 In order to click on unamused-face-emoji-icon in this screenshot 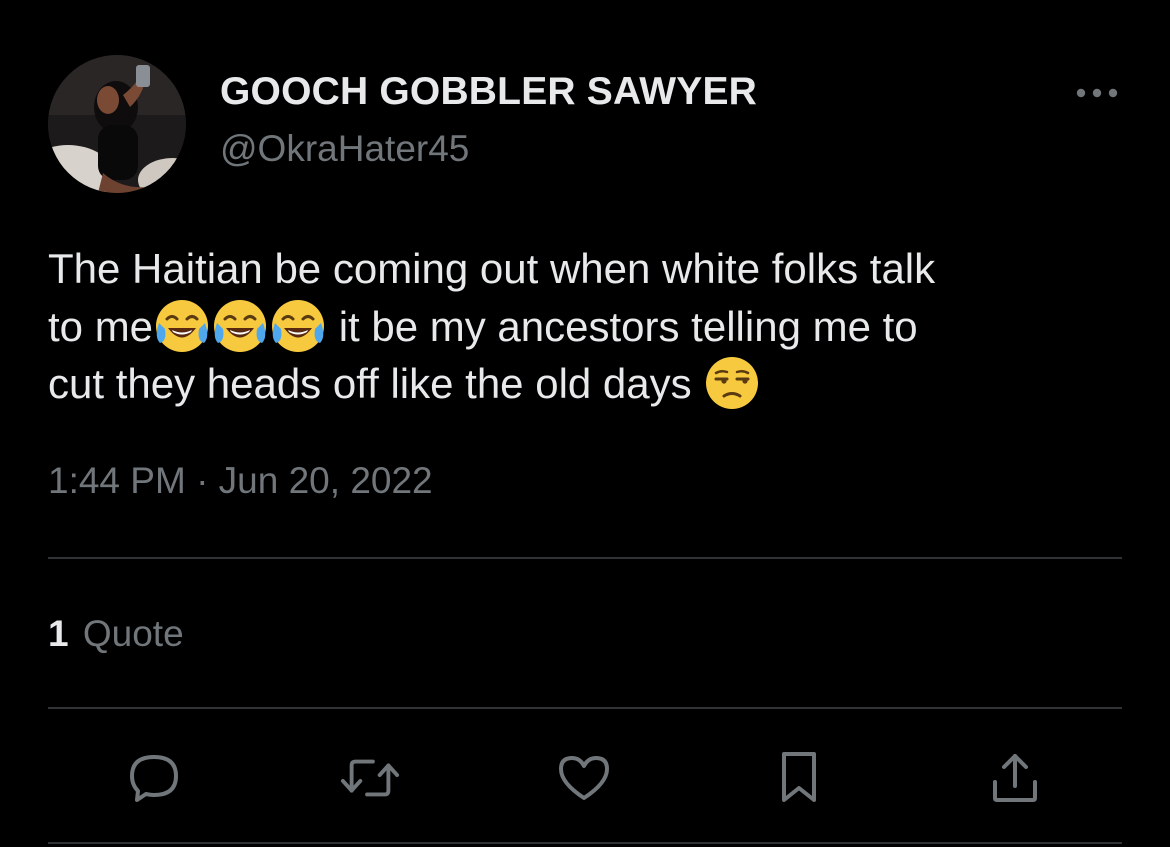, I will do `click(732, 383)`.